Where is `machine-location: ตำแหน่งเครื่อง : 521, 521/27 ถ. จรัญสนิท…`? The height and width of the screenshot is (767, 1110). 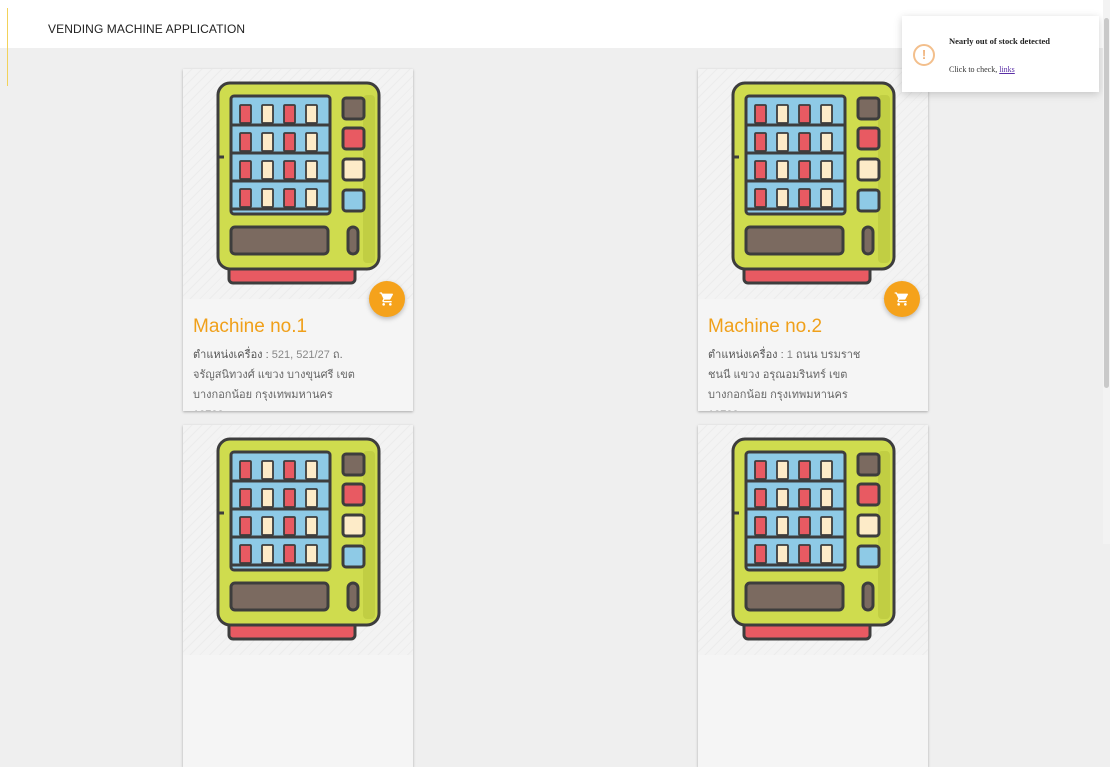
machine-location: ตำแหน่งเครื่อง : 521, 521/27 ถ. จรัญสนิท… is located at coordinates (278, 378).